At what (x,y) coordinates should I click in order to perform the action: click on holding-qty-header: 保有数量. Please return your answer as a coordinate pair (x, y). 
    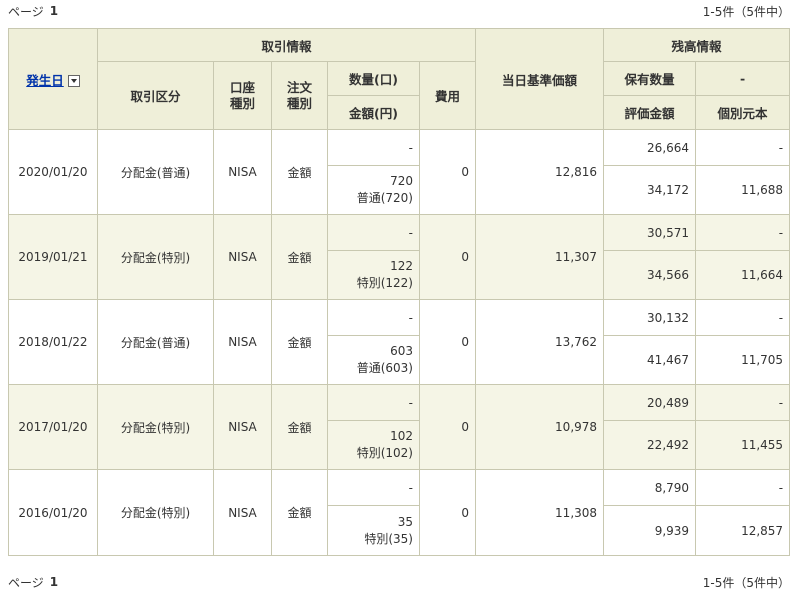
    Looking at the image, I should click on (650, 78).